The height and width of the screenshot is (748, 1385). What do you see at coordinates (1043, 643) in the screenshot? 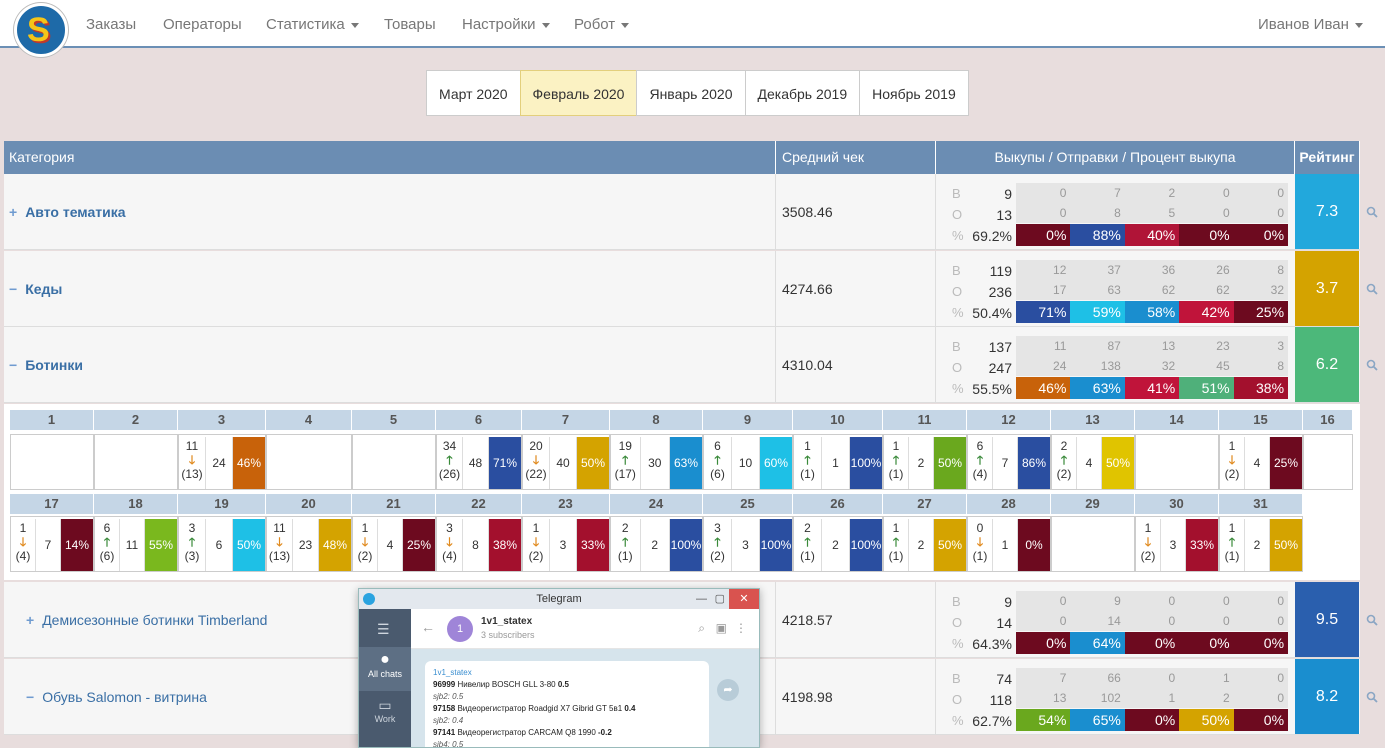
I see `month-percent: 0%` at bounding box center [1043, 643].